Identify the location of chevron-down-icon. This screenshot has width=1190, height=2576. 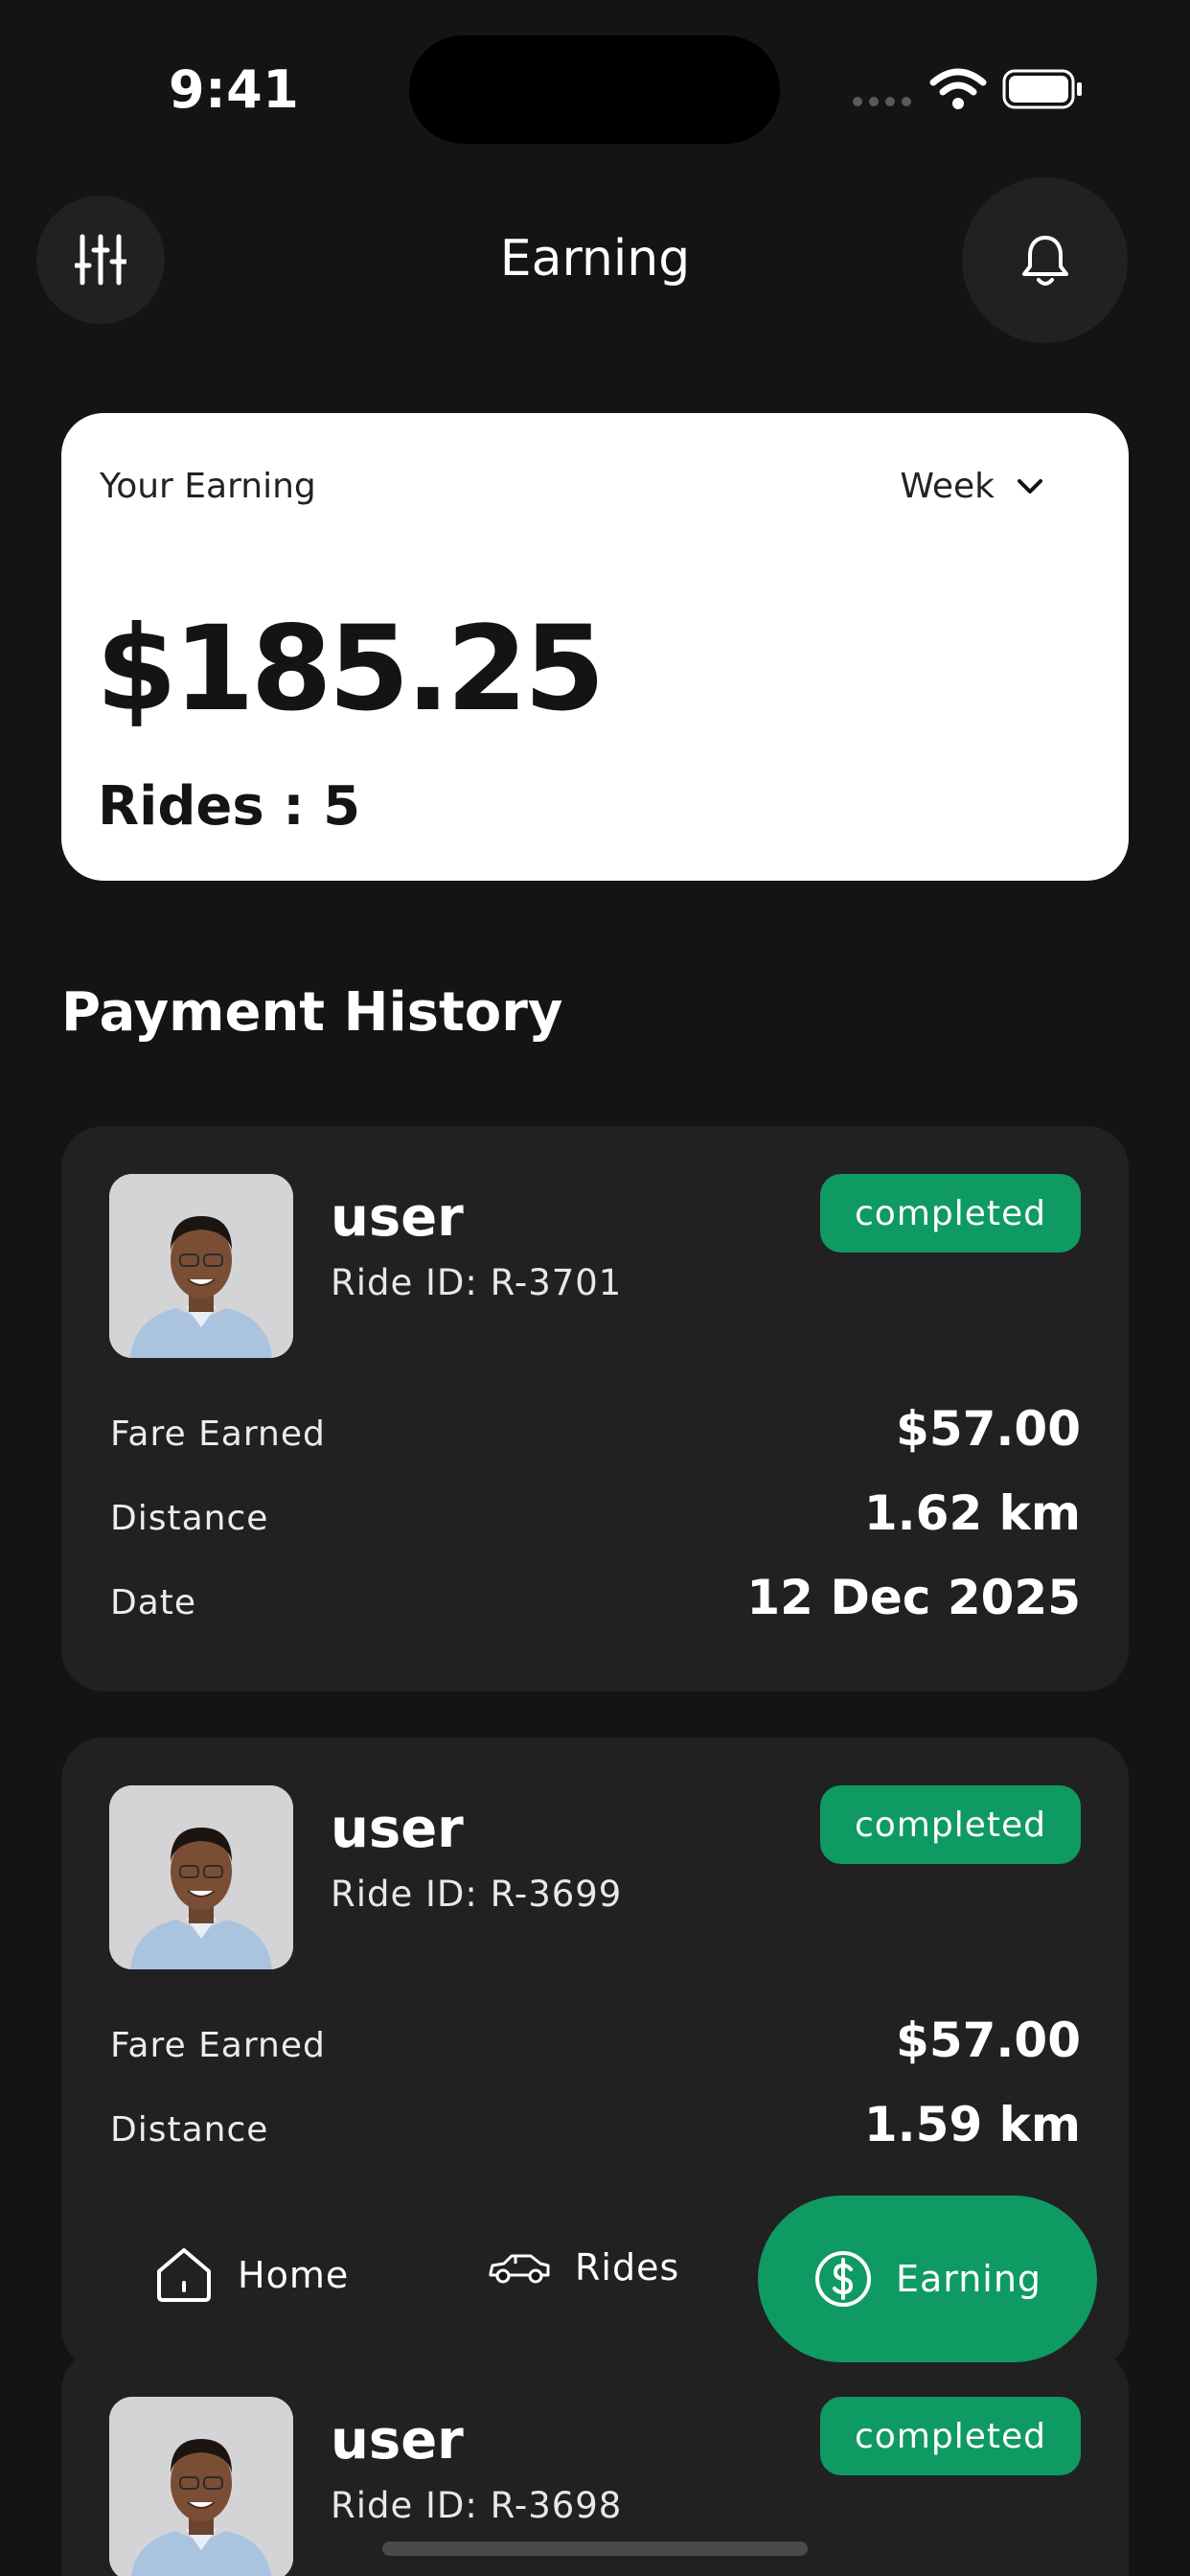
(1030, 486).